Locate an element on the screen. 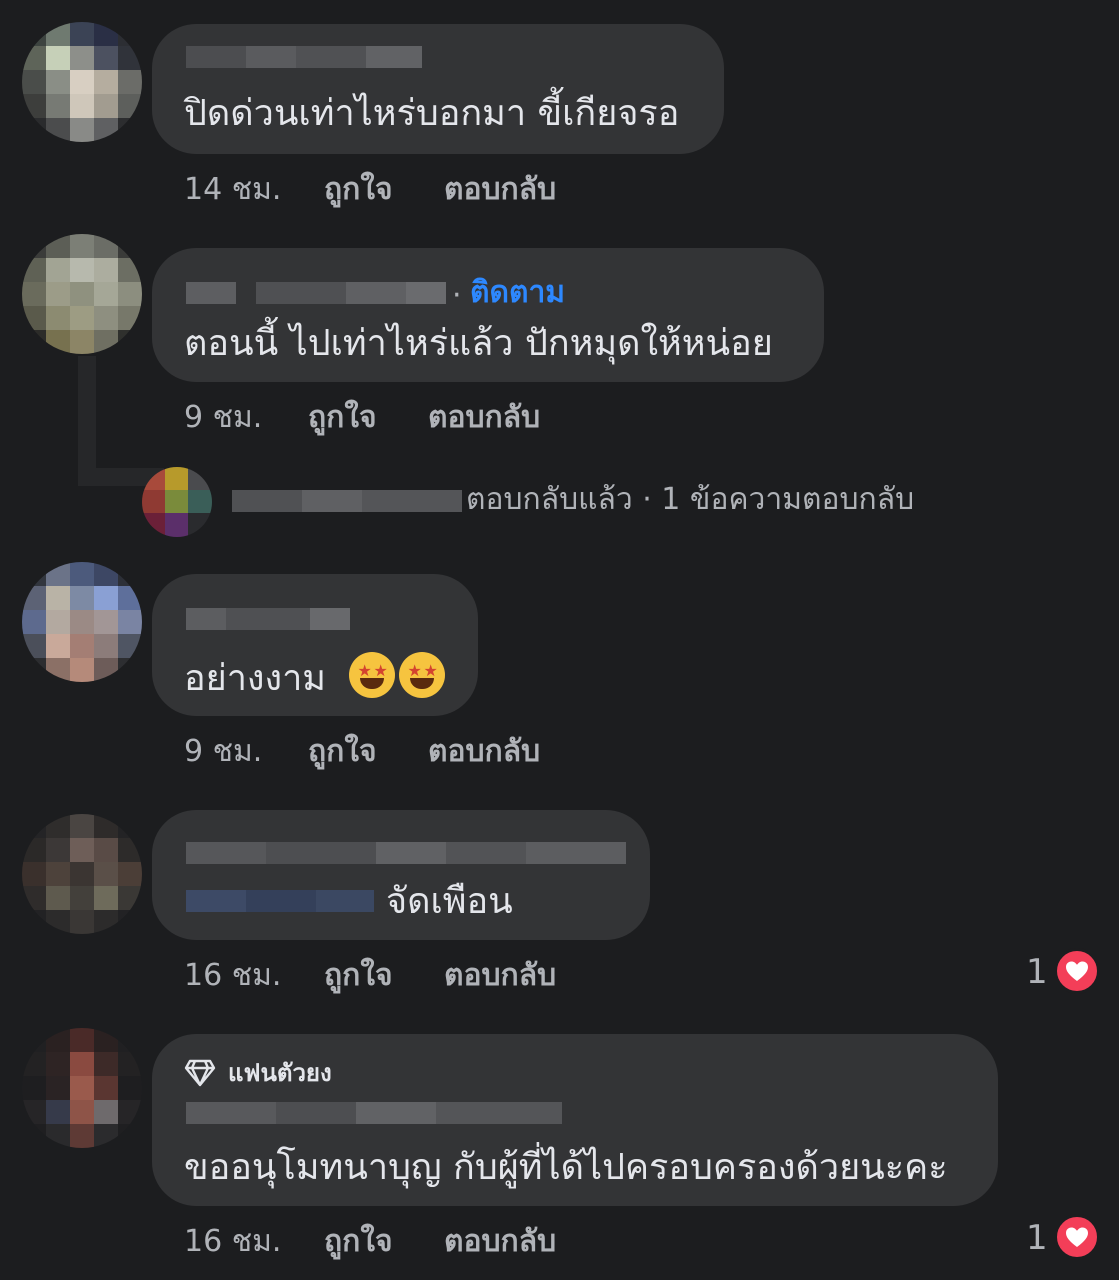  view-replies-link: ตอบกลับแล้ว · 1 ข้อความตอบกลับ is located at coordinates (690, 500).